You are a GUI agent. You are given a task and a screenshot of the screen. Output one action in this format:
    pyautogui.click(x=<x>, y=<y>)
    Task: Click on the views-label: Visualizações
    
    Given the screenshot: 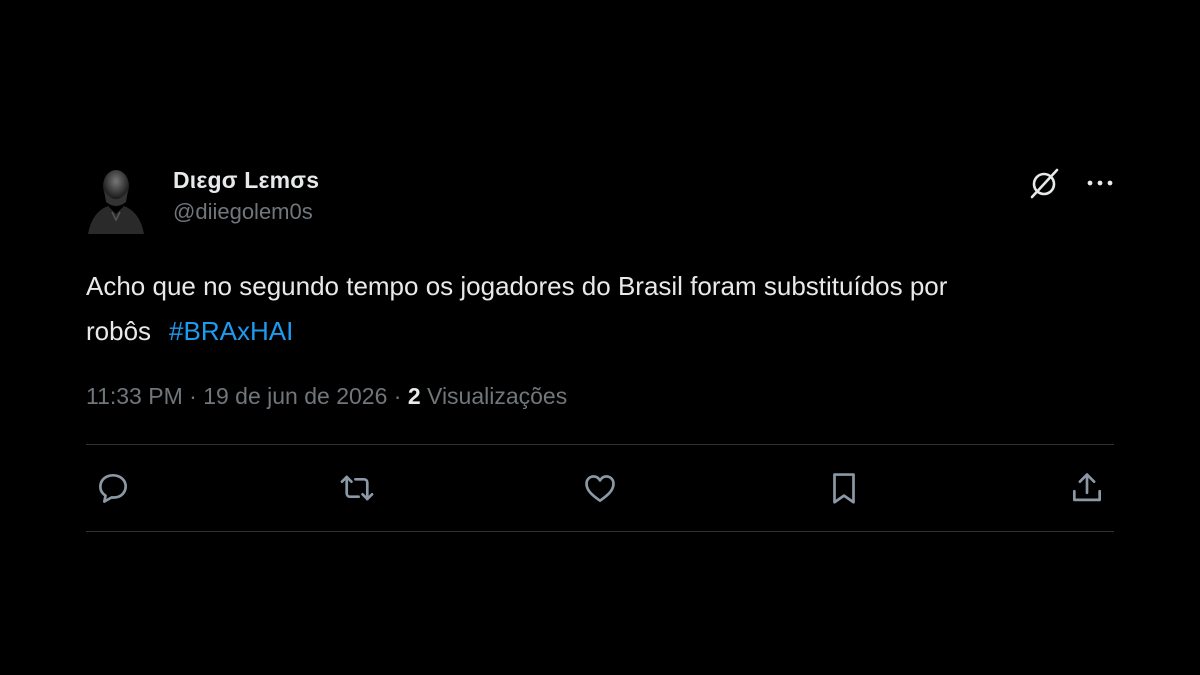 What is the action you would take?
    pyautogui.click(x=497, y=396)
    